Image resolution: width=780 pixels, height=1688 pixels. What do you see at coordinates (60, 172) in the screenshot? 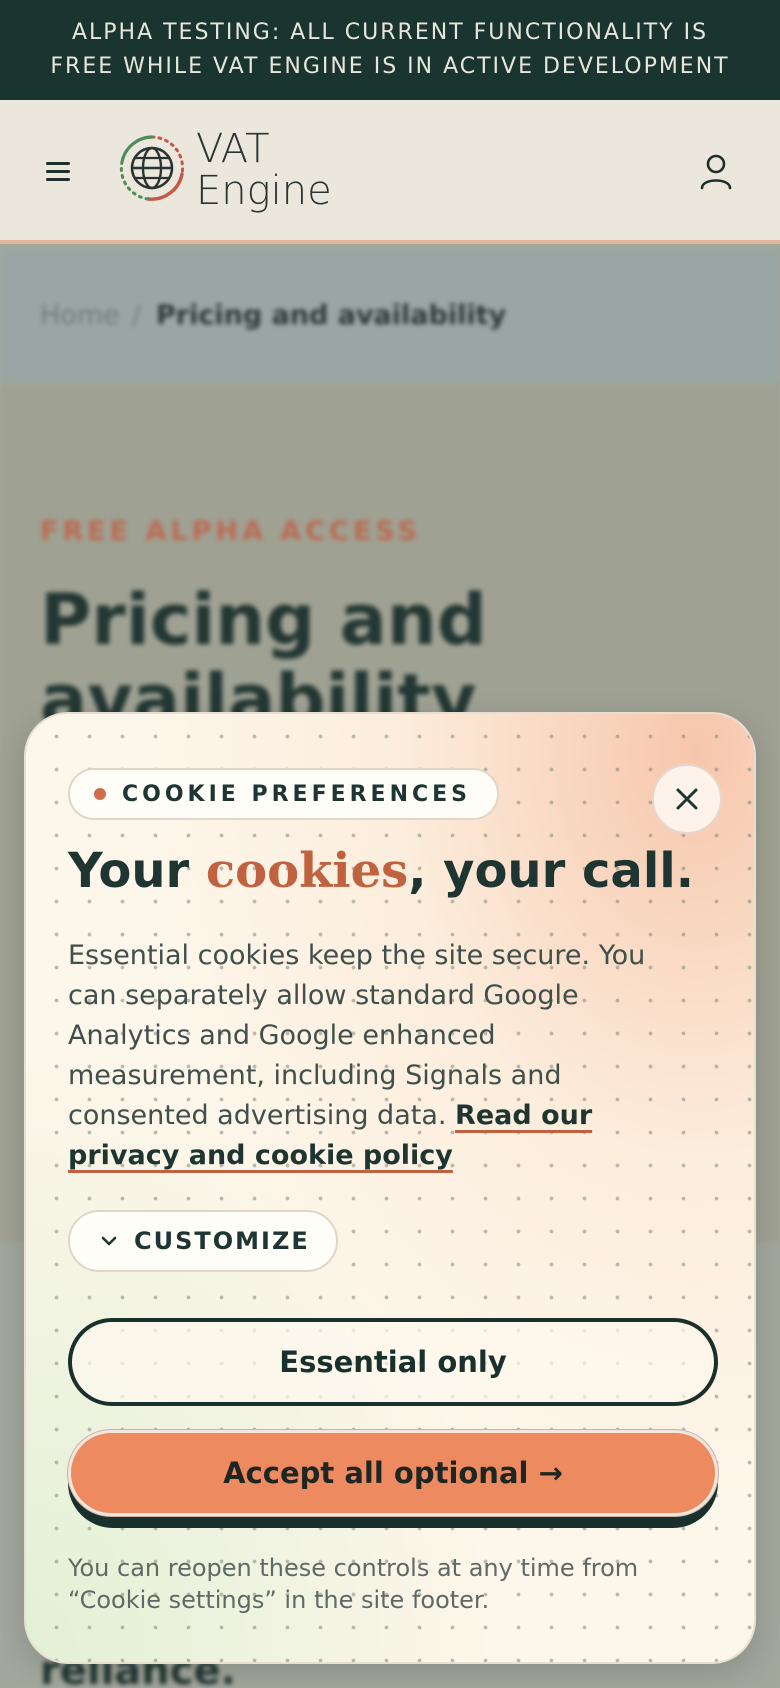
I see `hamburger-menu-icon` at bounding box center [60, 172].